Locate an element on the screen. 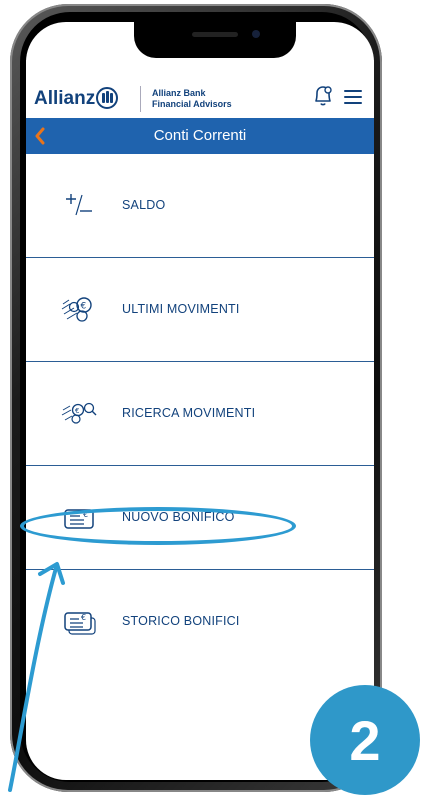 This screenshot has width=425, height=795. pointer-arrow-icon is located at coordinates (36, 677).